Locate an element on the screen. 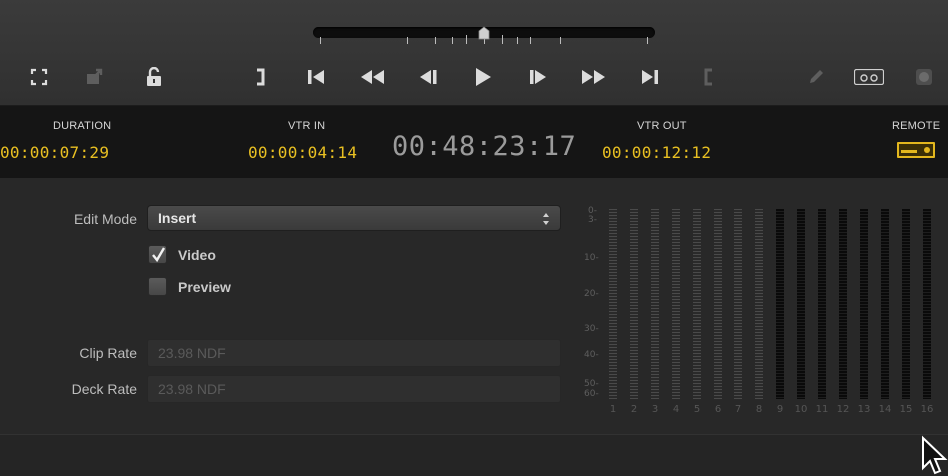 The width and height of the screenshot is (948, 476). video-checkbox is located at coordinates (157, 254).